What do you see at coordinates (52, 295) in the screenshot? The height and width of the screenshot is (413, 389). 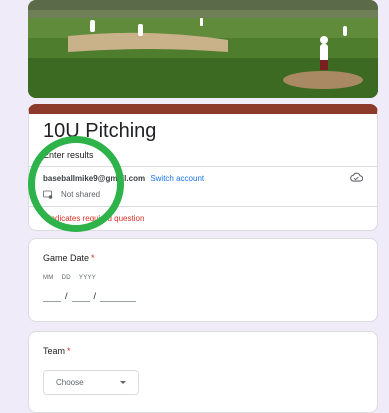 I see `month-input` at bounding box center [52, 295].